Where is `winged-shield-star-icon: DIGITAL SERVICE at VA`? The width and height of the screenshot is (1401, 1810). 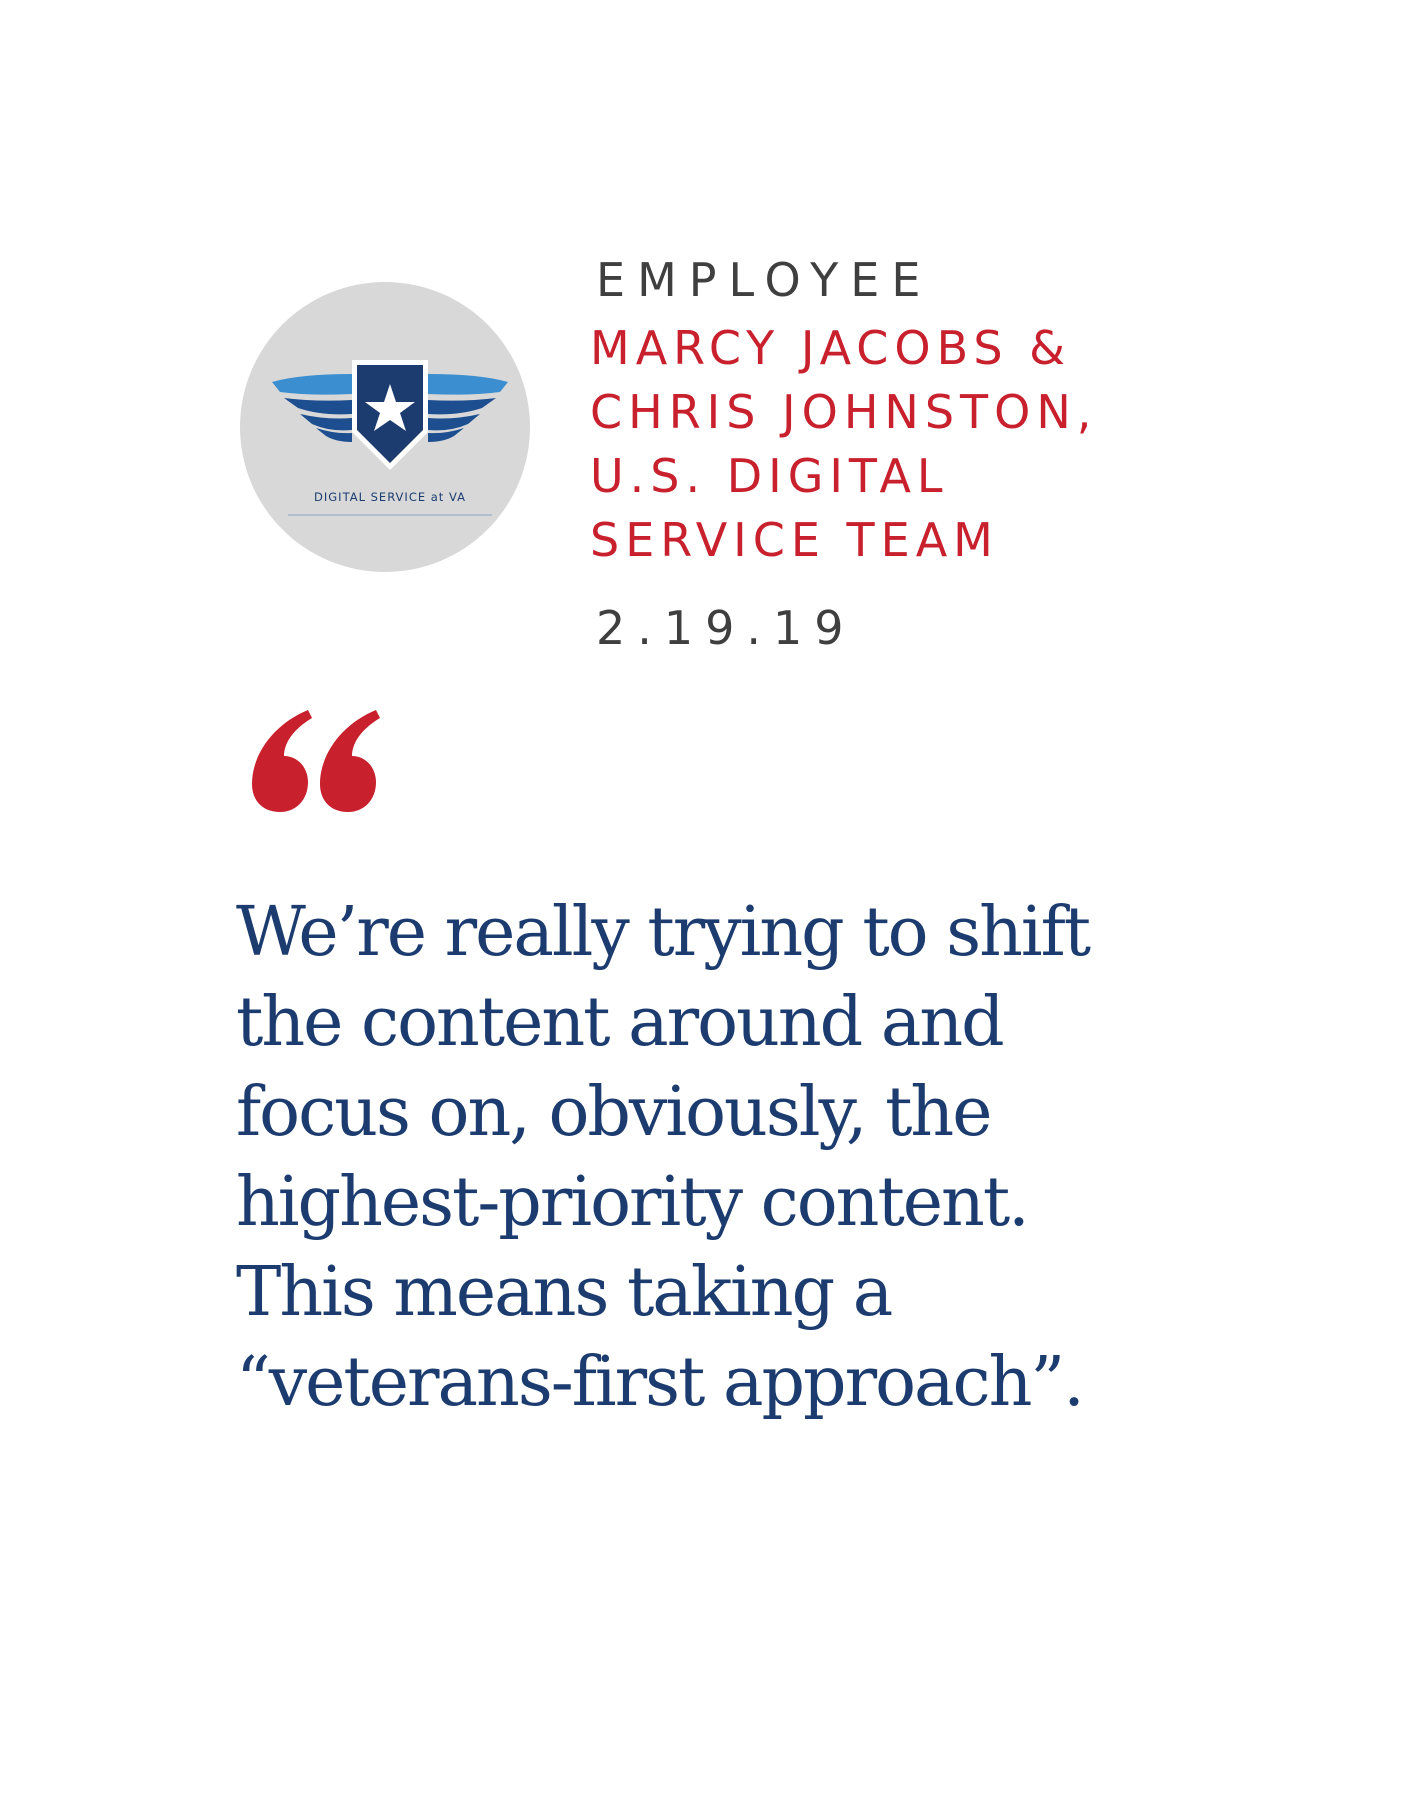
winged-shield-star-icon: DIGITAL SERVICE at VA is located at coordinates (390, 438).